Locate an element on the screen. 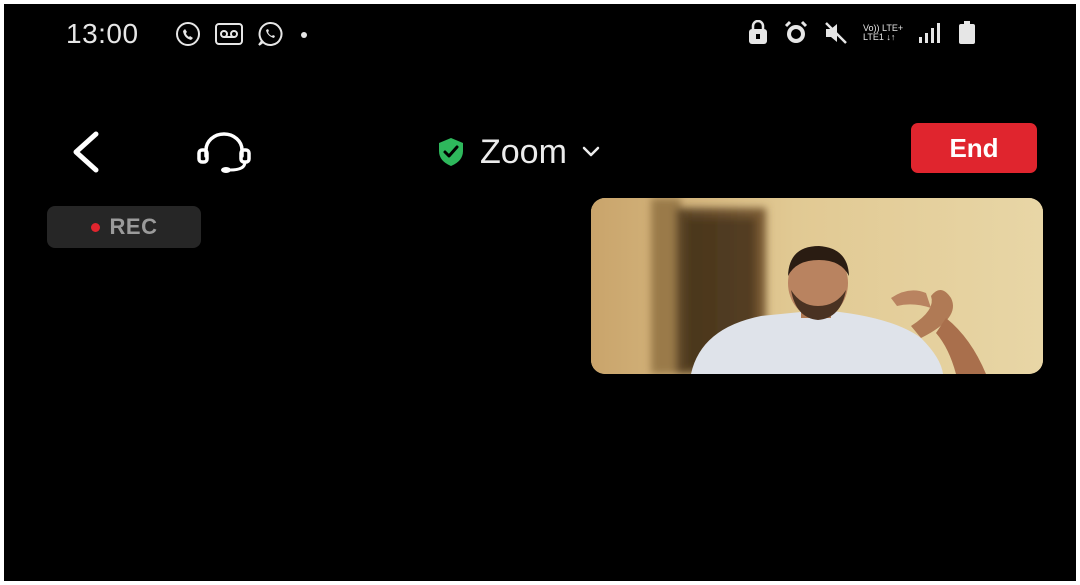 The height and width of the screenshot is (585, 1080). shield-check-icon is located at coordinates (451, 152).